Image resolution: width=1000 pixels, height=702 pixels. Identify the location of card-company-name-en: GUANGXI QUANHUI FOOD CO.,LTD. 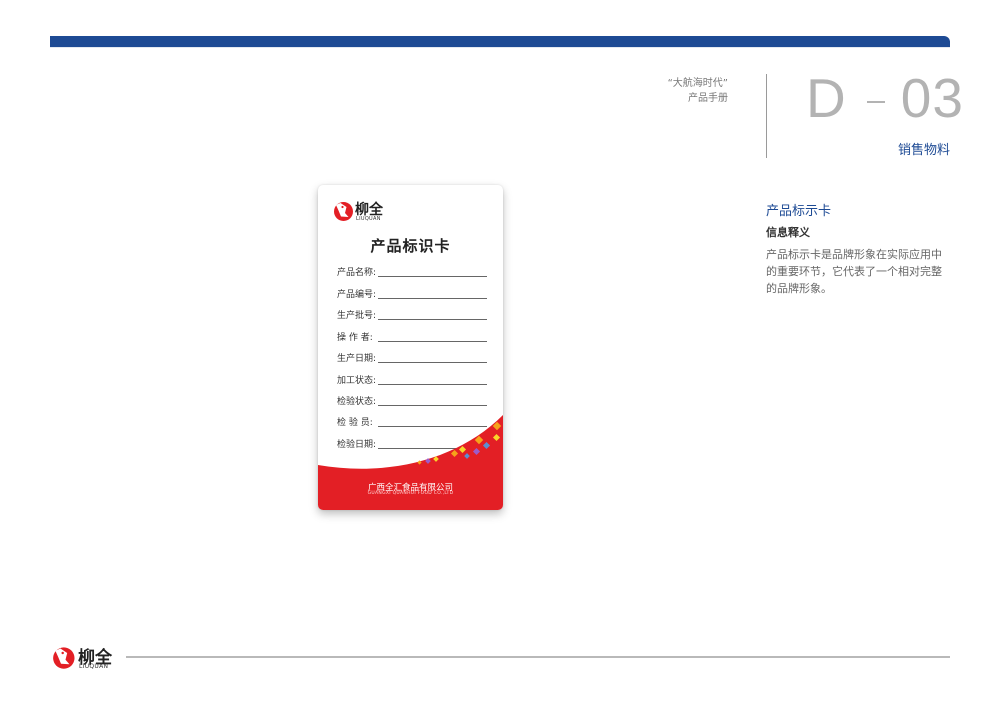
(410, 493).